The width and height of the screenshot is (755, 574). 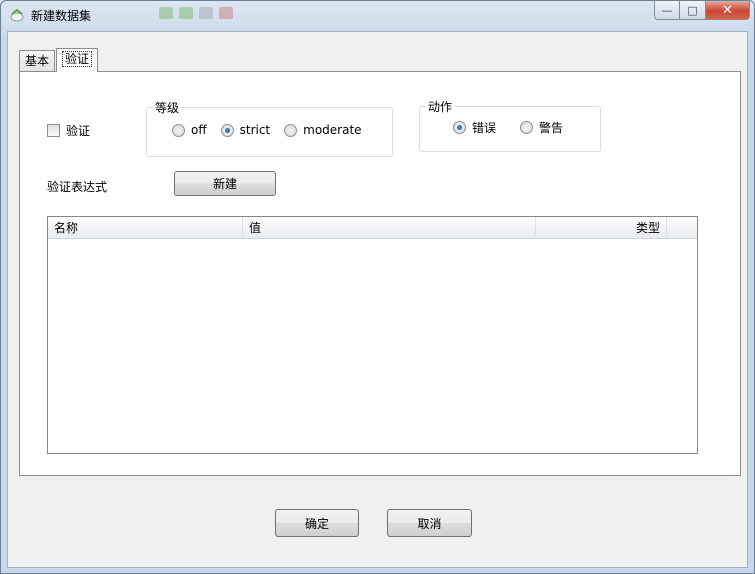 What do you see at coordinates (61, 16) in the screenshot?
I see `window-title: 新建数据集` at bounding box center [61, 16].